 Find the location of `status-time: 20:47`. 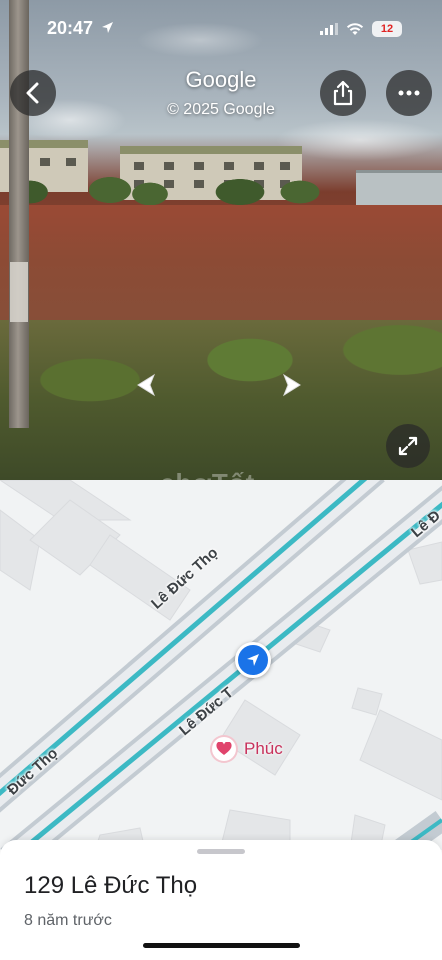

status-time: 20:47 is located at coordinates (80, 28).